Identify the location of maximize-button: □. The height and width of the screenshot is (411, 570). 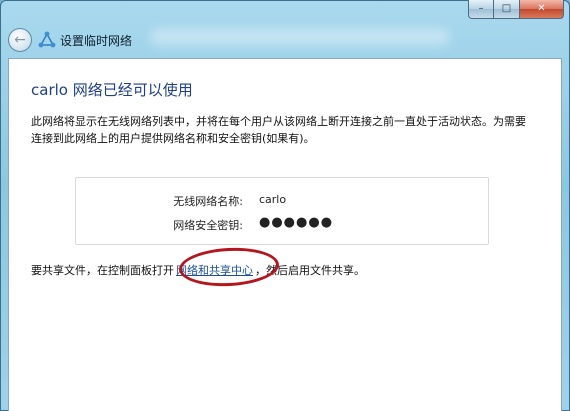
(507, 9).